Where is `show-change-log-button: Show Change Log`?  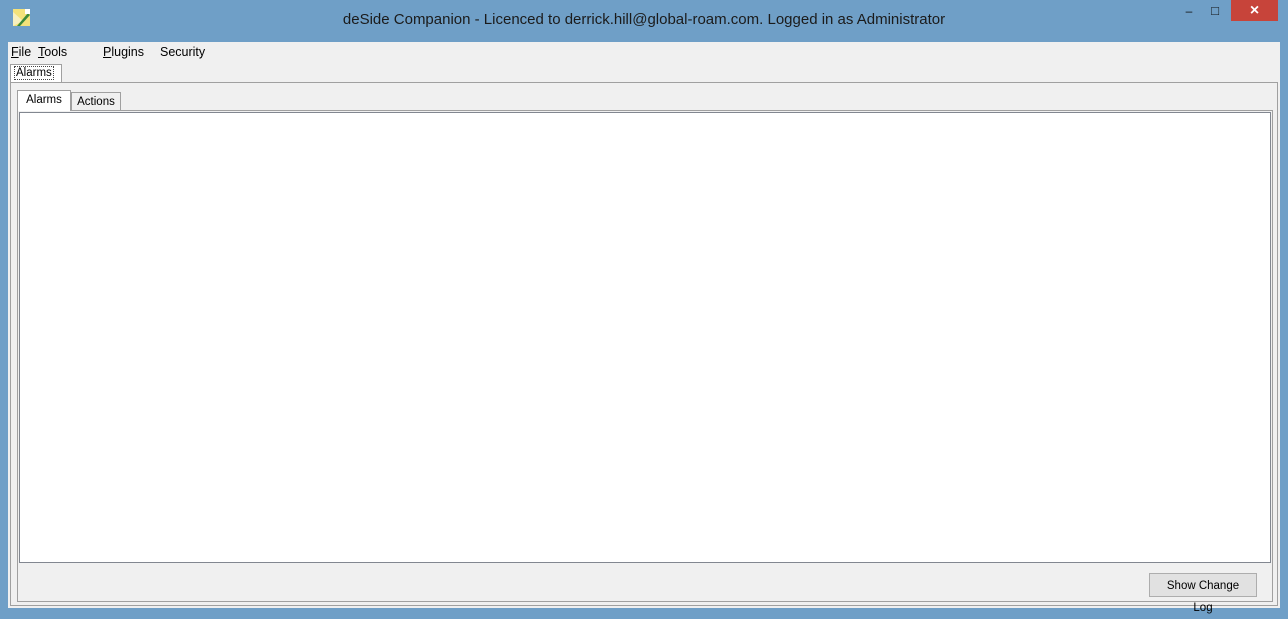 show-change-log-button: Show Change Log is located at coordinates (1203, 593).